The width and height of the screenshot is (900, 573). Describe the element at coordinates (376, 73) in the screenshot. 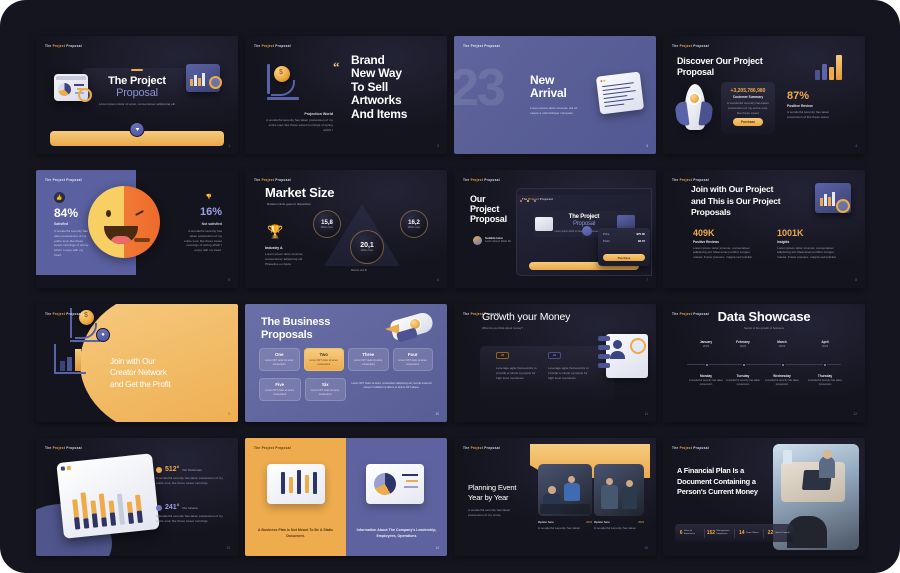

I see `title-line: New Way` at that location.